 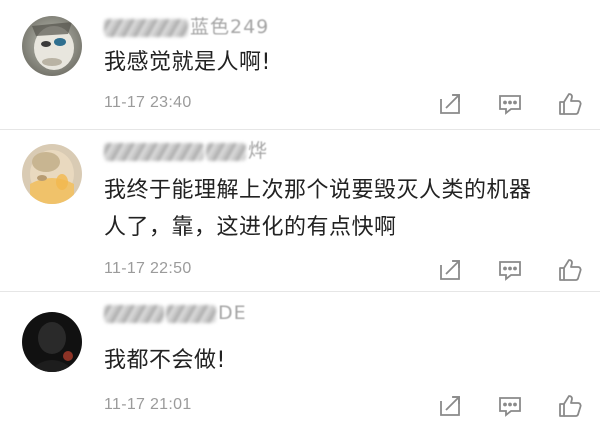 I want to click on username-text: 蓝色249, so click(x=230, y=27).